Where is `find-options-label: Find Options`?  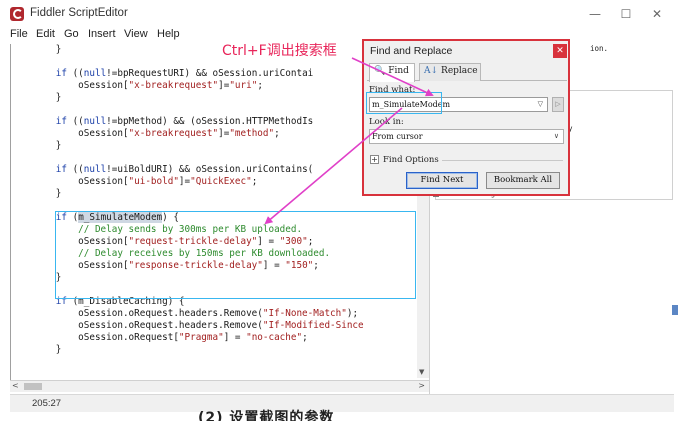
find-options-label: Find Options is located at coordinates (411, 160).